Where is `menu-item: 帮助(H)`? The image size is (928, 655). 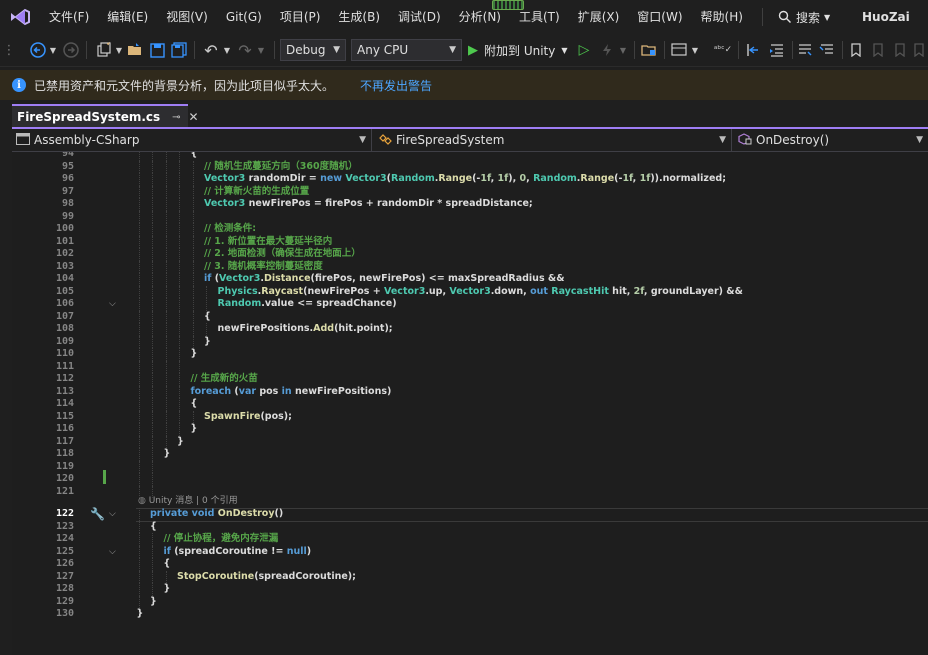 menu-item: 帮助(H) is located at coordinates (722, 17).